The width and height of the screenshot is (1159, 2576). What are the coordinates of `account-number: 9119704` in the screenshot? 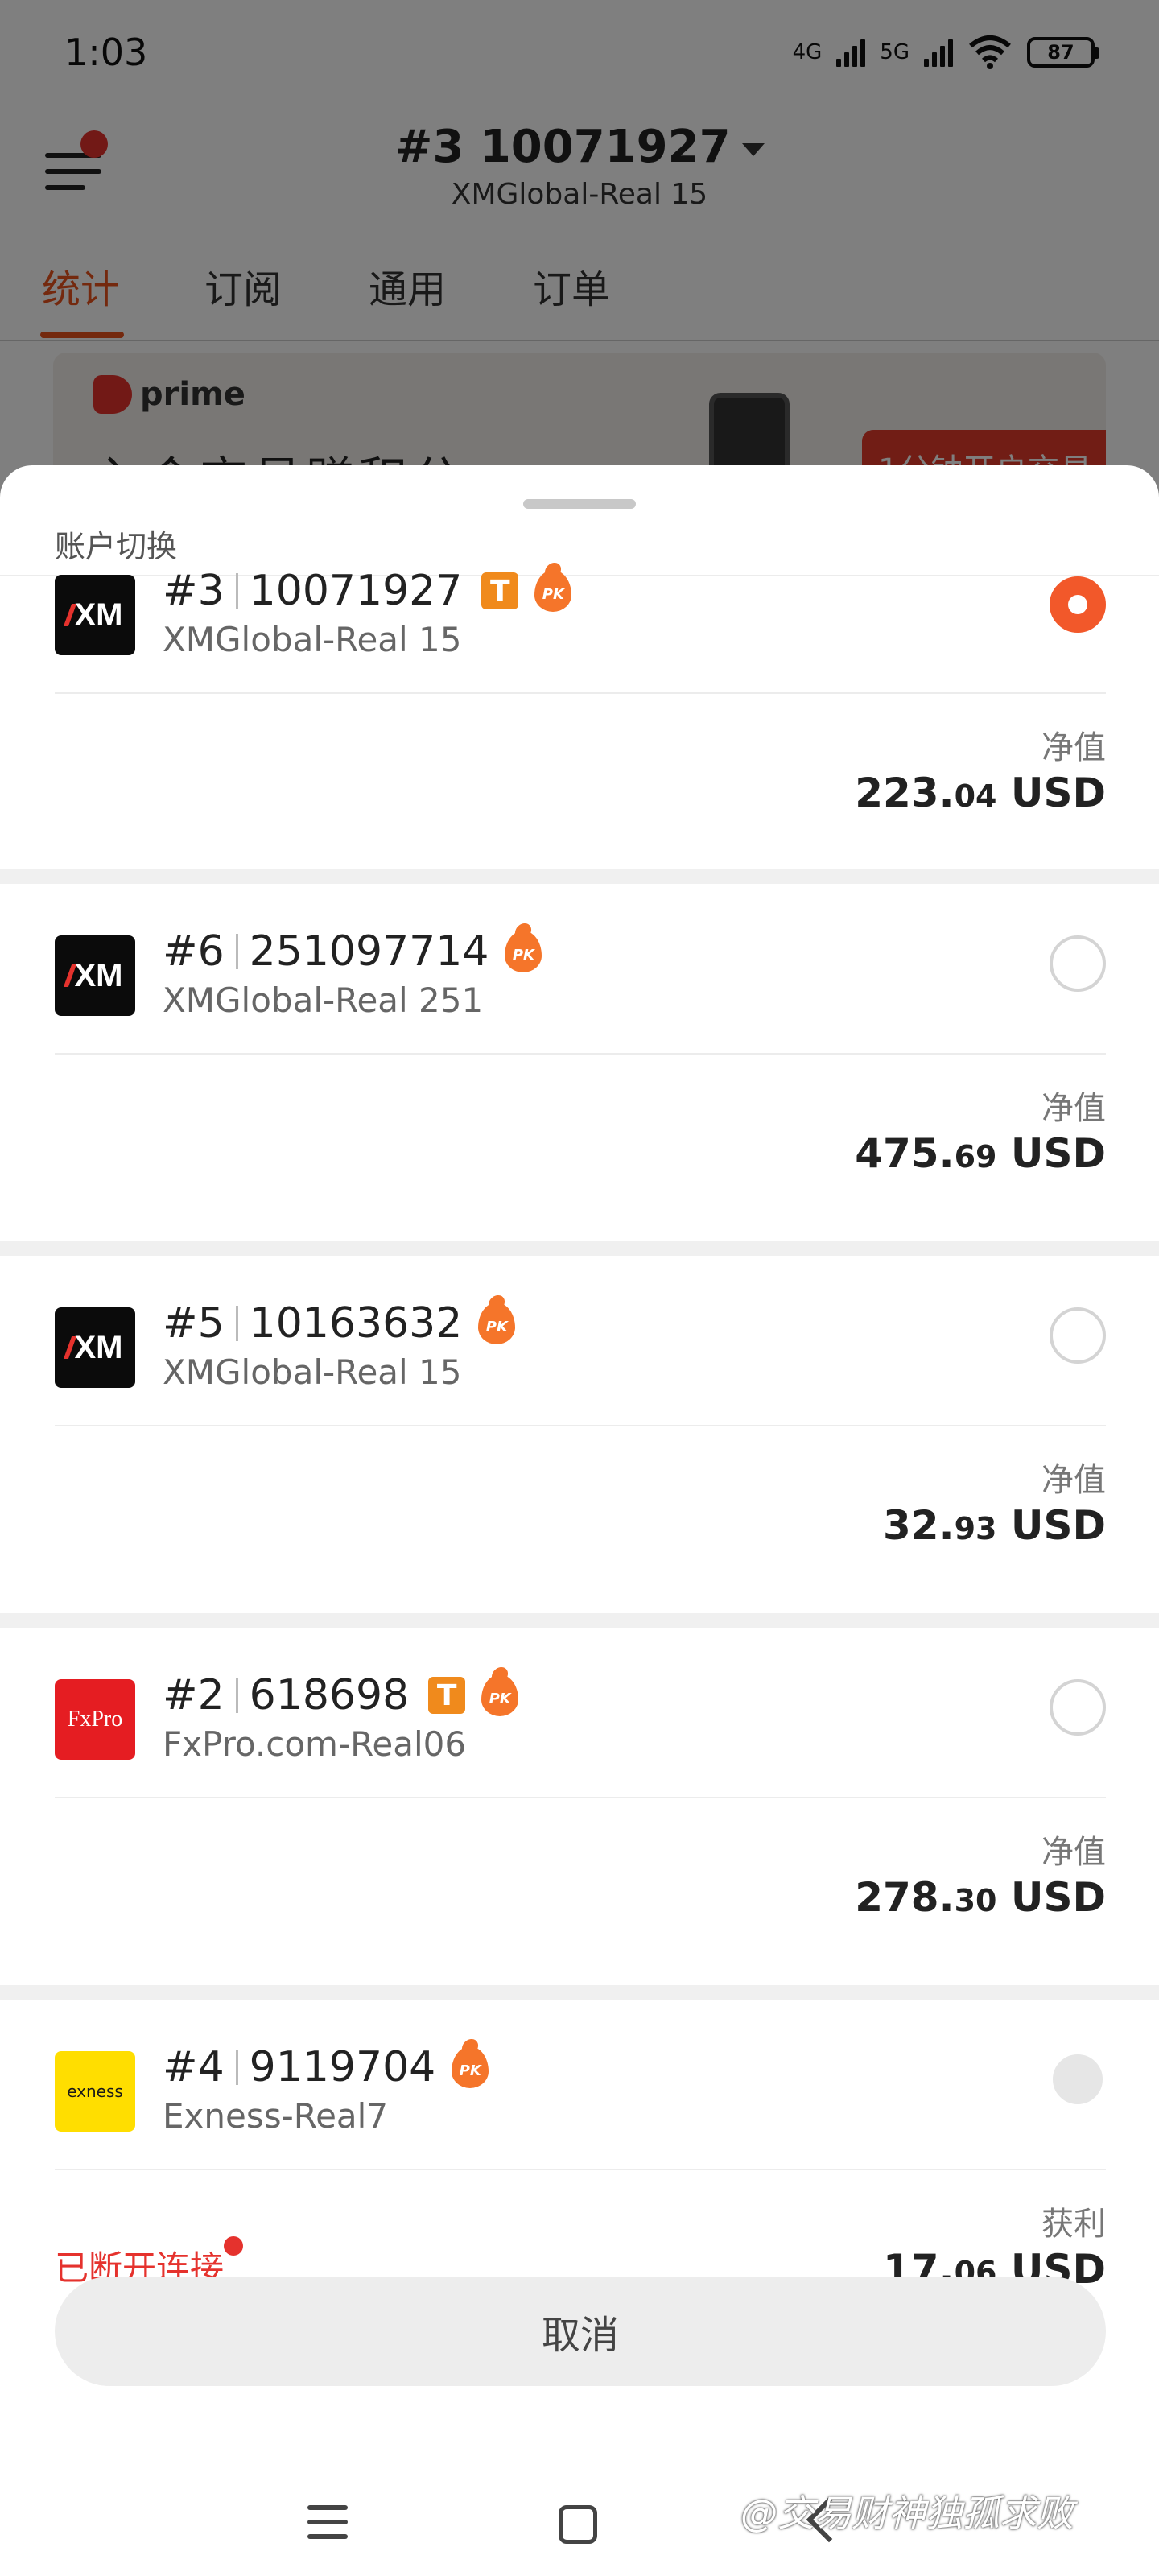 It's located at (342, 2067).